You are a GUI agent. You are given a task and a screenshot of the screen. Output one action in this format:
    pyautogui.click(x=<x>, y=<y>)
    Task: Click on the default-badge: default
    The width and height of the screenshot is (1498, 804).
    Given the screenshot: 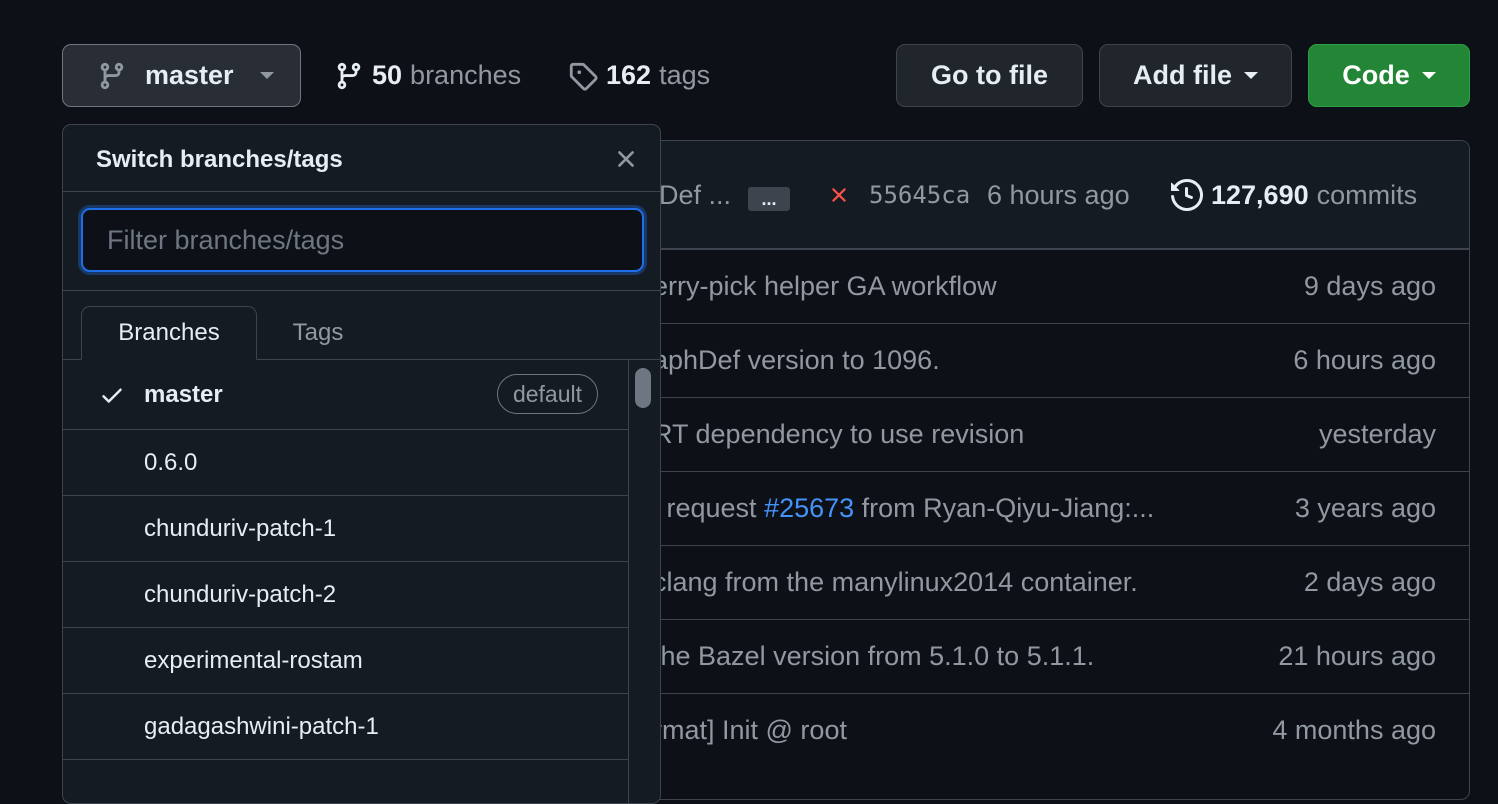 What is the action you would take?
    pyautogui.click(x=547, y=394)
    